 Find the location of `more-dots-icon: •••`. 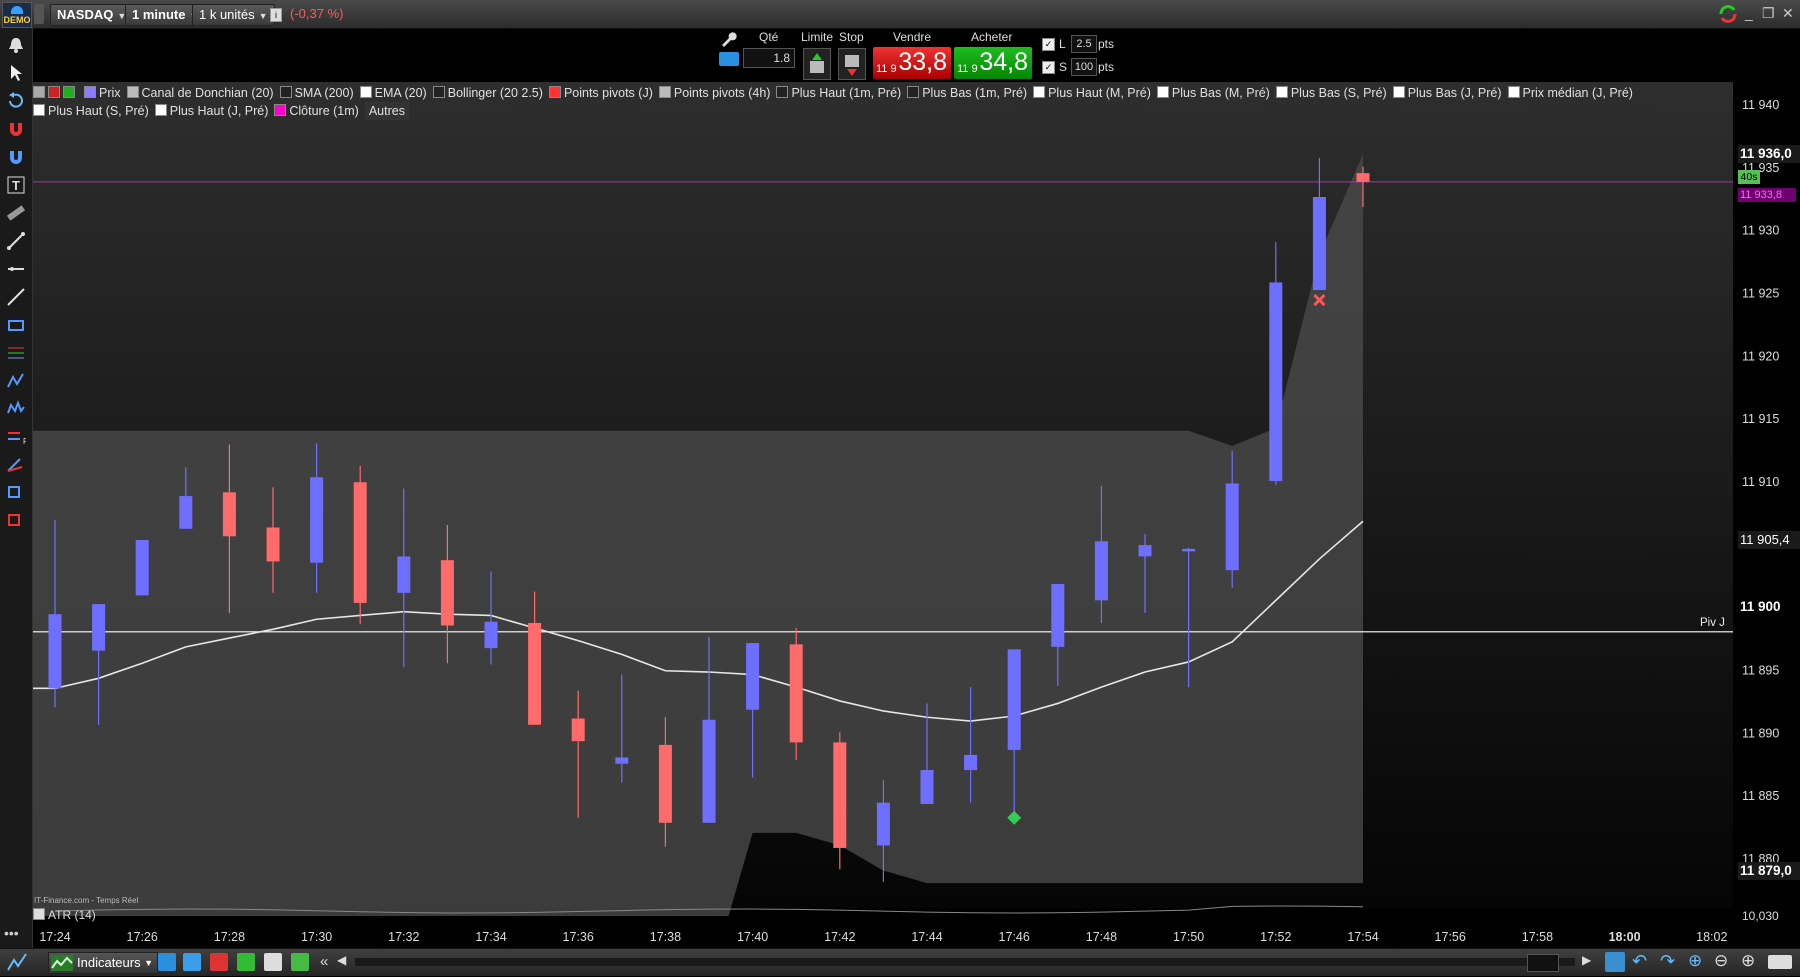

more-dots-icon: ••• is located at coordinates (11, 933).